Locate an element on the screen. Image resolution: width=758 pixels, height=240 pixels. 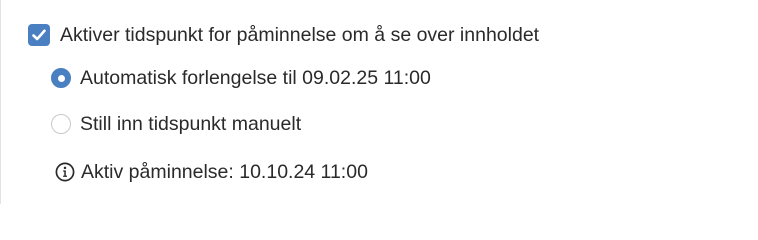
active-reminder-info: Aktiv påminnelse: 10.10.24 11:00 is located at coordinates (211, 172).